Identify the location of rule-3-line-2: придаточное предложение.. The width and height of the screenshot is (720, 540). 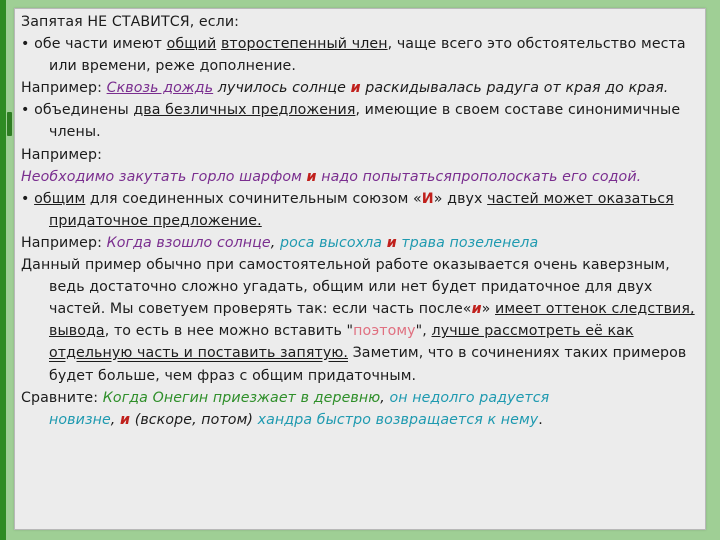
(357, 221).